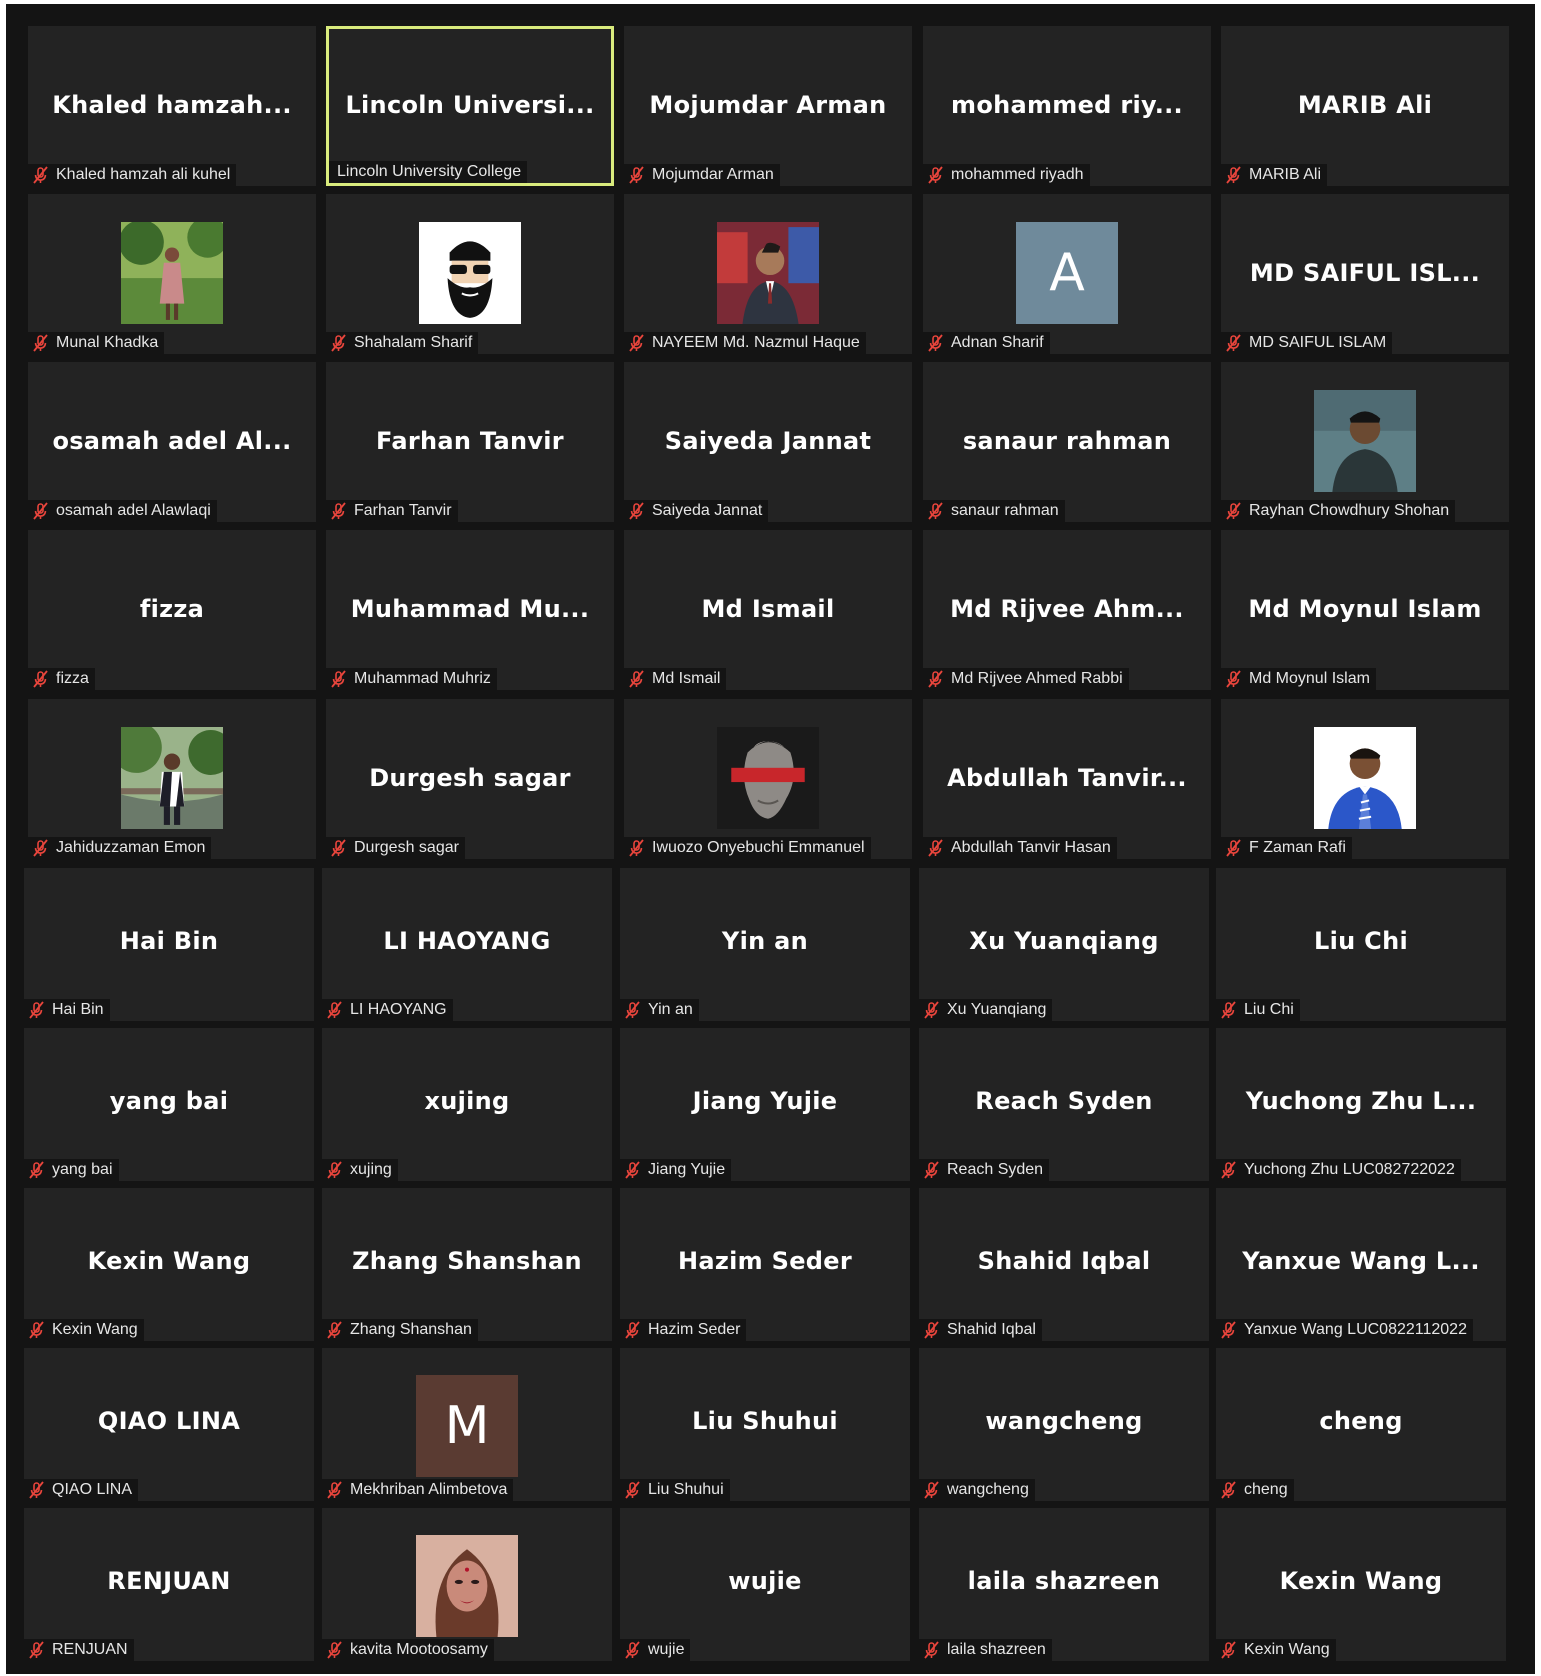 The image size is (1541, 1676). Describe the element at coordinates (172, 106) in the screenshot. I see `participant-tile: Khaled hamzah... Khaled hamzah ali kuhel` at that location.